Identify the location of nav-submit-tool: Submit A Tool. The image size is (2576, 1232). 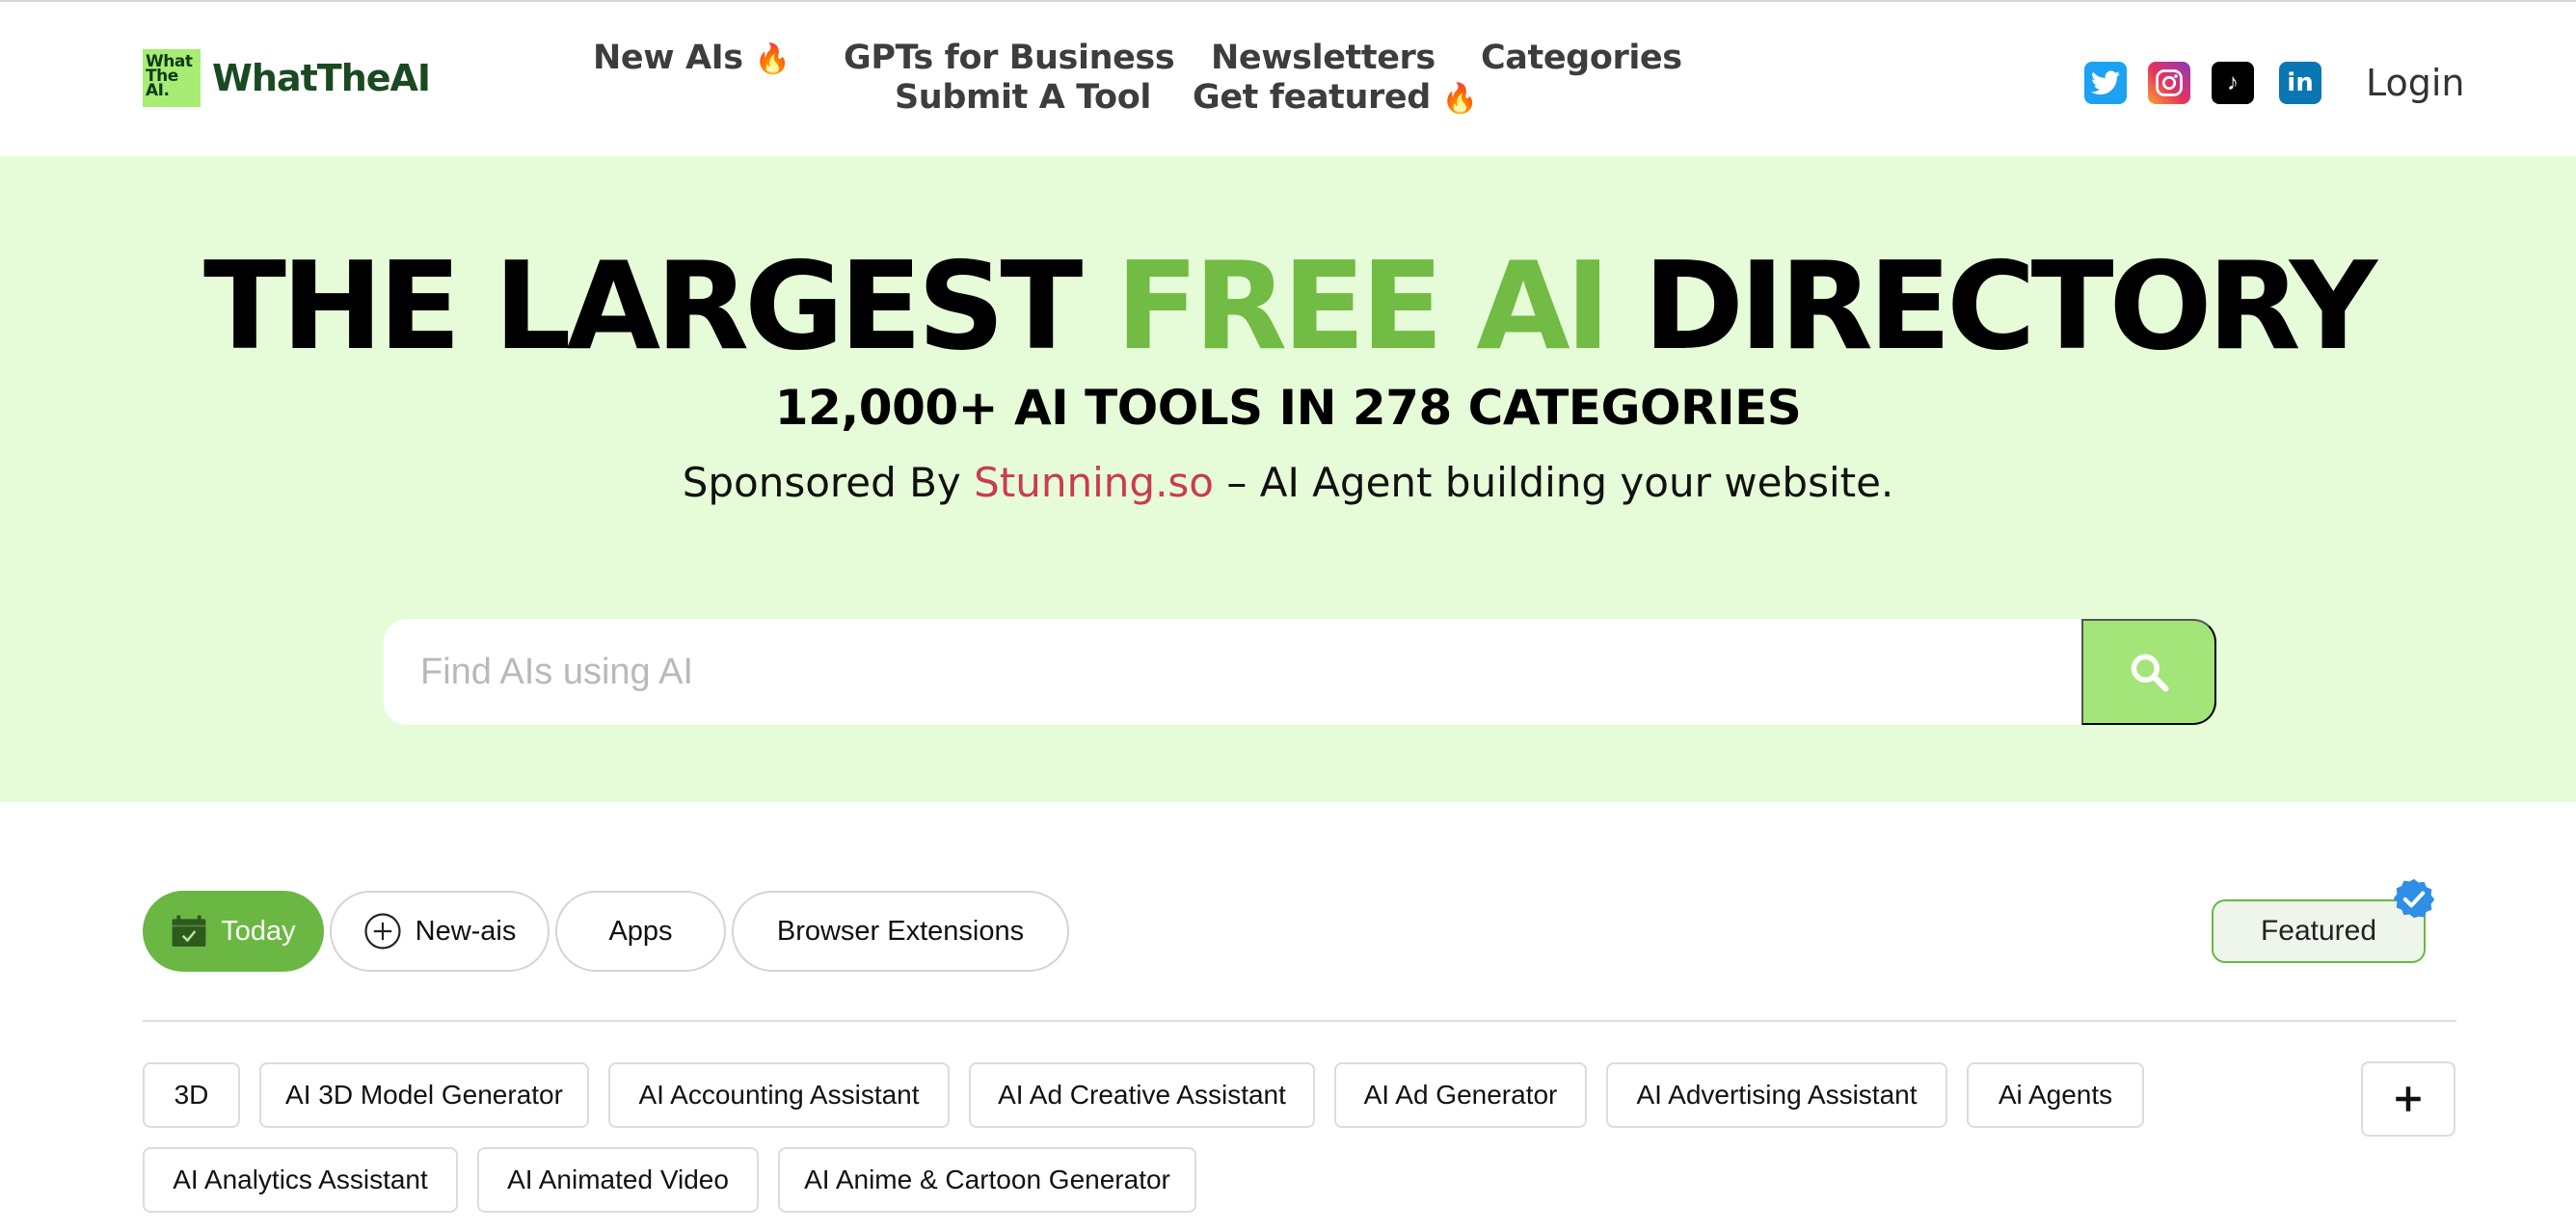
(1023, 98).